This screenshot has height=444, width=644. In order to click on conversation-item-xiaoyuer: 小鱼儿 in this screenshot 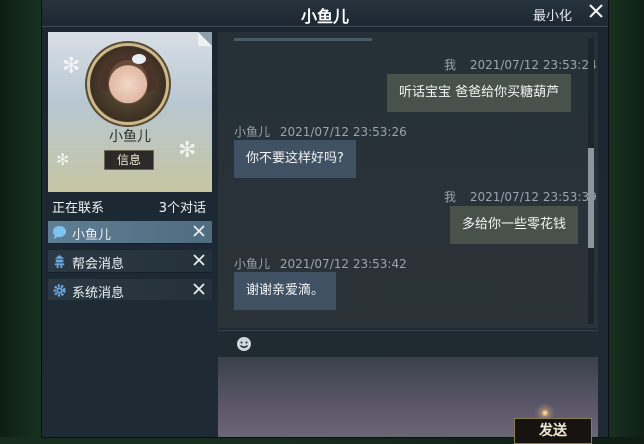, I will do `click(130, 232)`.